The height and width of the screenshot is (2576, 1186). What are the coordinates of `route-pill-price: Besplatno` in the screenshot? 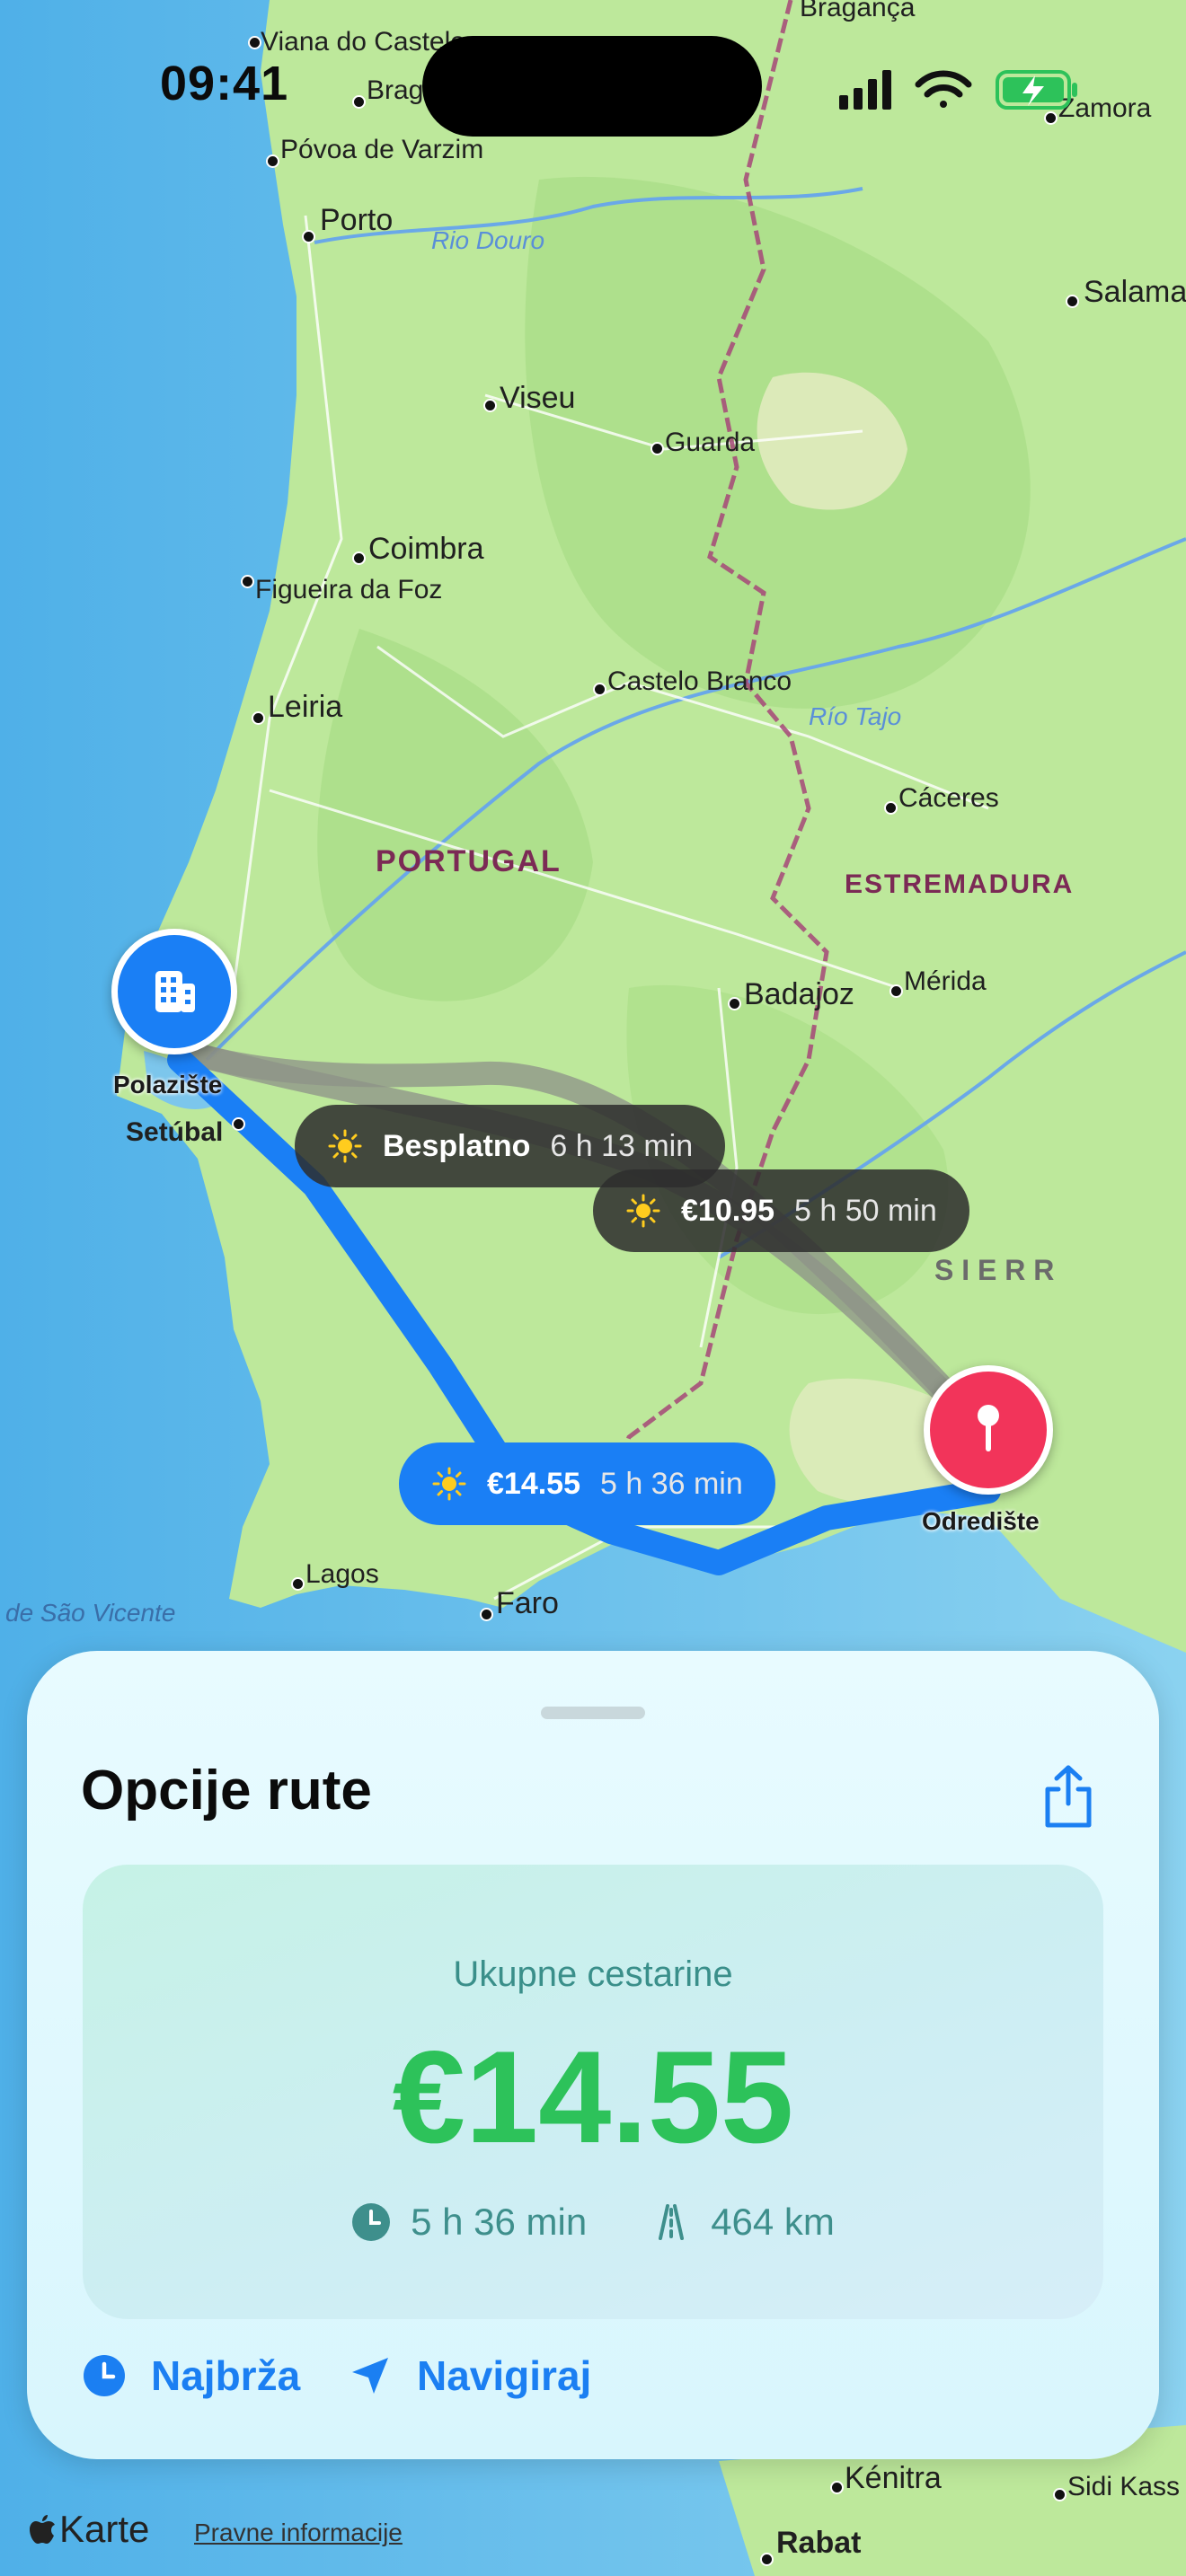 It's located at (457, 1145).